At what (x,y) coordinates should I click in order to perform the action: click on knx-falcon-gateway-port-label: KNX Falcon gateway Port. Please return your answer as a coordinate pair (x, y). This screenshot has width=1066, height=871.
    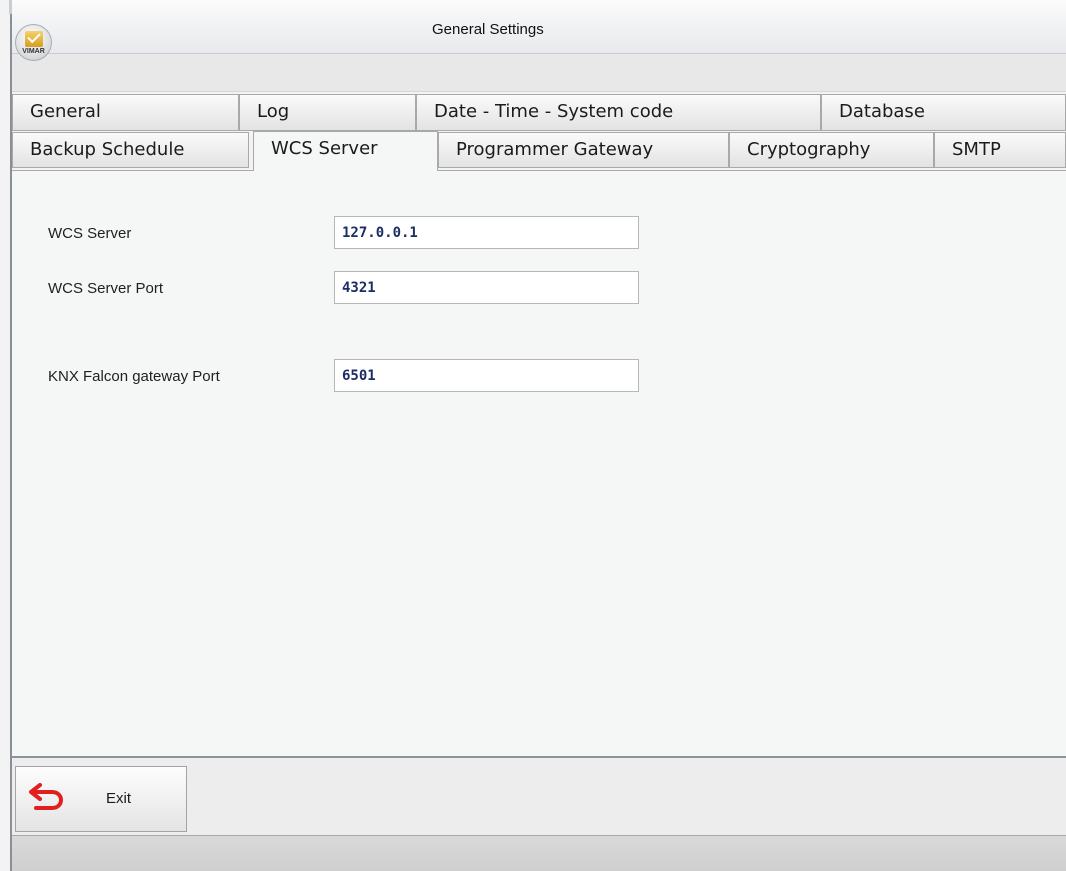
    Looking at the image, I should click on (134, 376).